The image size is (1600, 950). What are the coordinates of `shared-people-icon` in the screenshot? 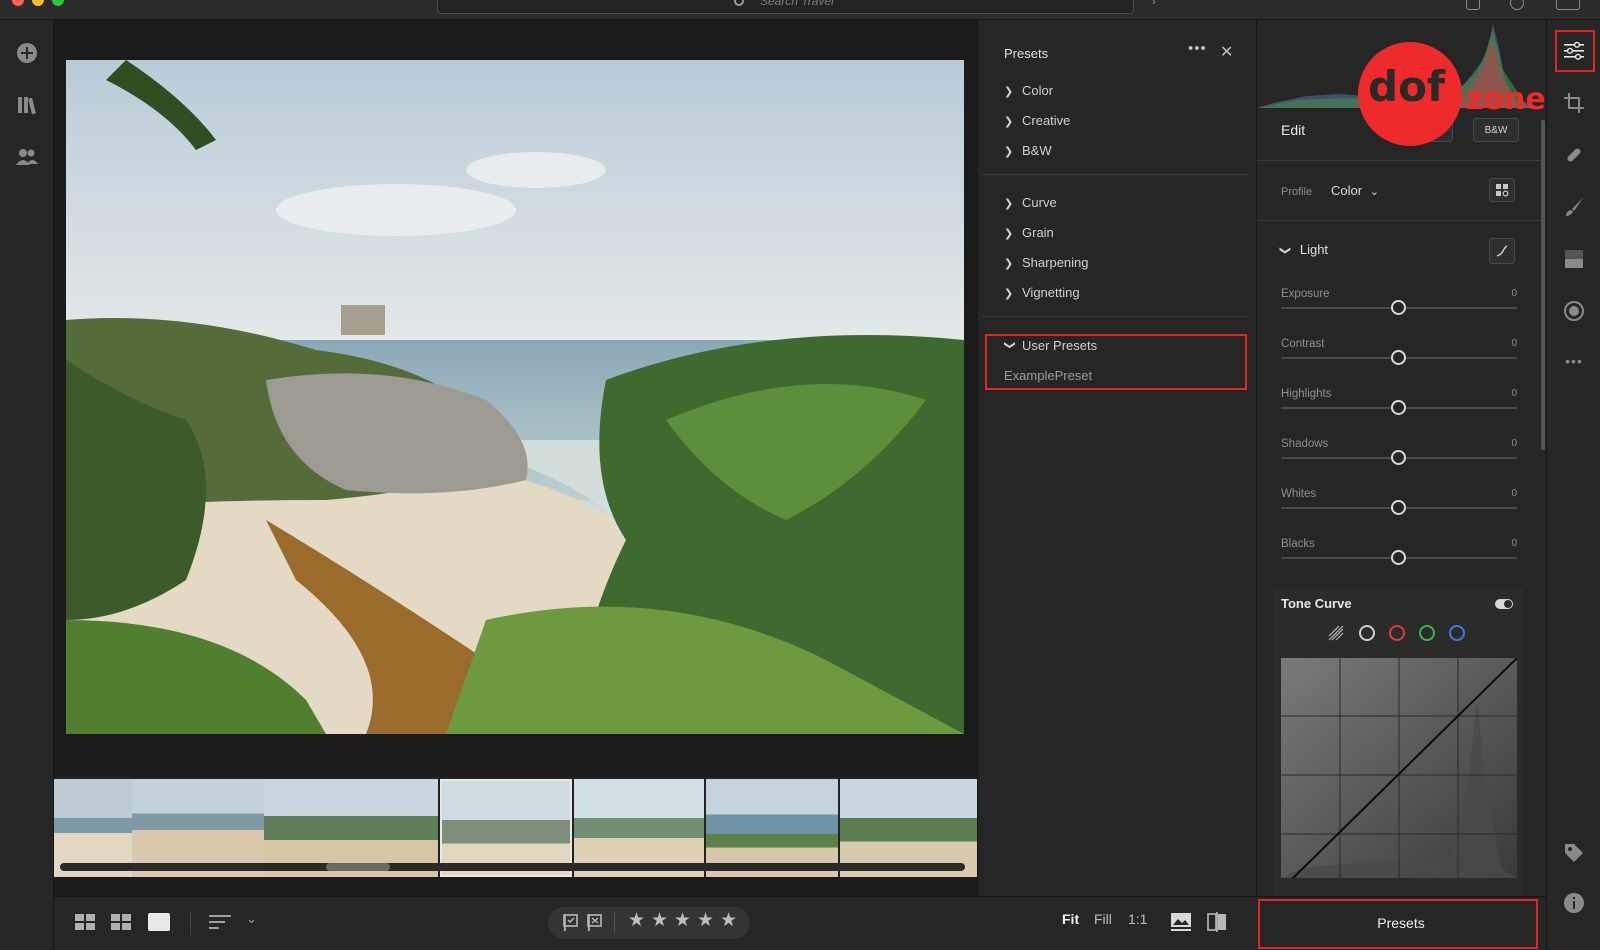 It's located at (27, 157).